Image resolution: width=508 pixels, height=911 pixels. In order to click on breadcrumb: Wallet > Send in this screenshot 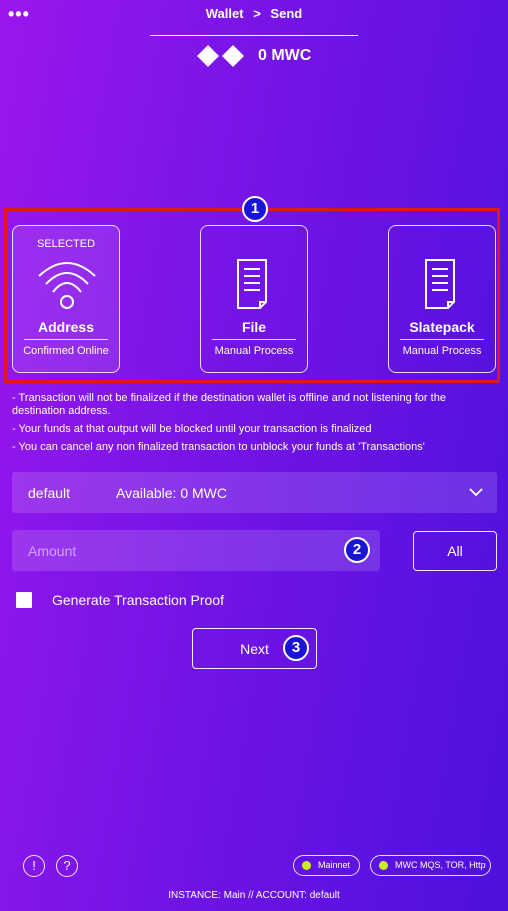, I will do `click(254, 13)`.